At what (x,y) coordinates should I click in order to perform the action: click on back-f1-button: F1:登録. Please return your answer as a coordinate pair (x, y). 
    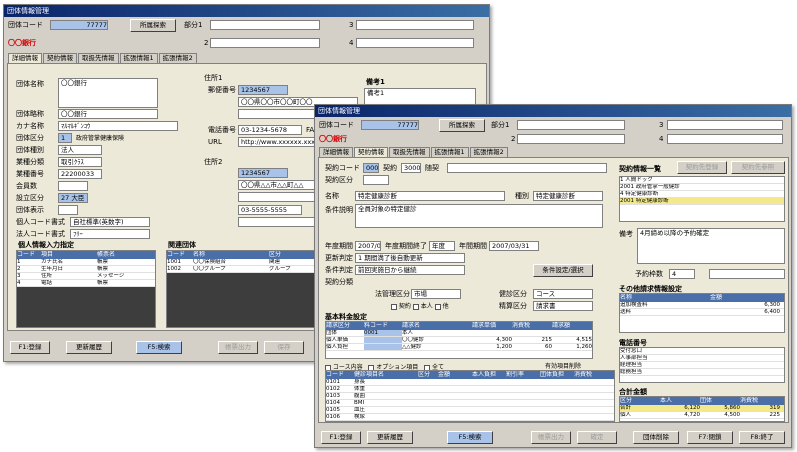
    Looking at the image, I should click on (30, 347).